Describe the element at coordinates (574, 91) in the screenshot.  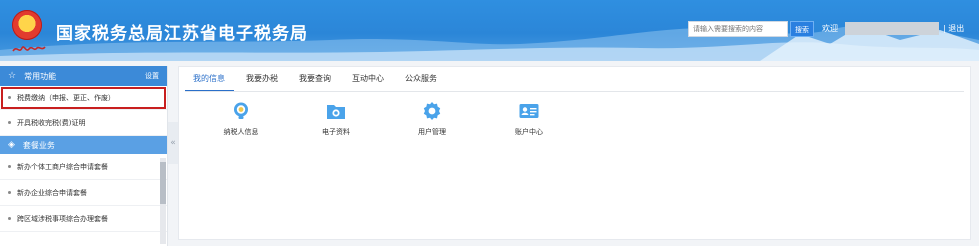
I see `tab-divider` at that location.